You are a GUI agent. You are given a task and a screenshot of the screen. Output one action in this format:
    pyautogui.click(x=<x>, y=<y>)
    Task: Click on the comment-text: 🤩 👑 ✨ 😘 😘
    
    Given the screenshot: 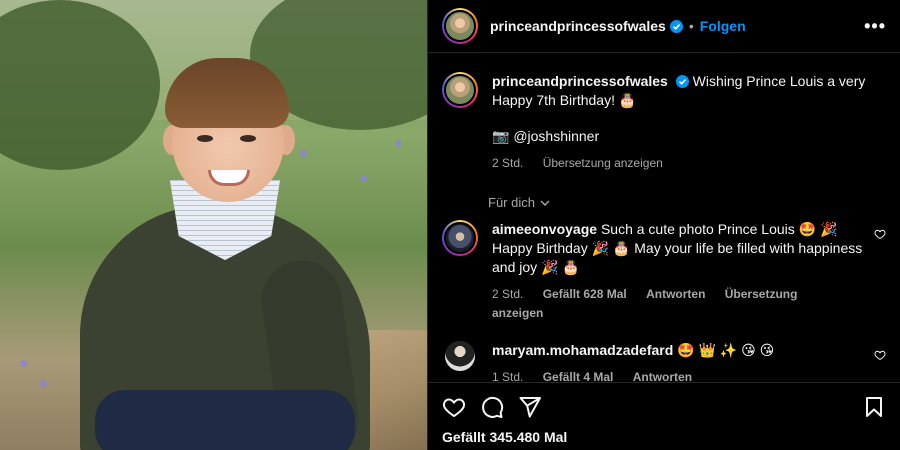 What is the action you would take?
    pyautogui.click(x=726, y=350)
    